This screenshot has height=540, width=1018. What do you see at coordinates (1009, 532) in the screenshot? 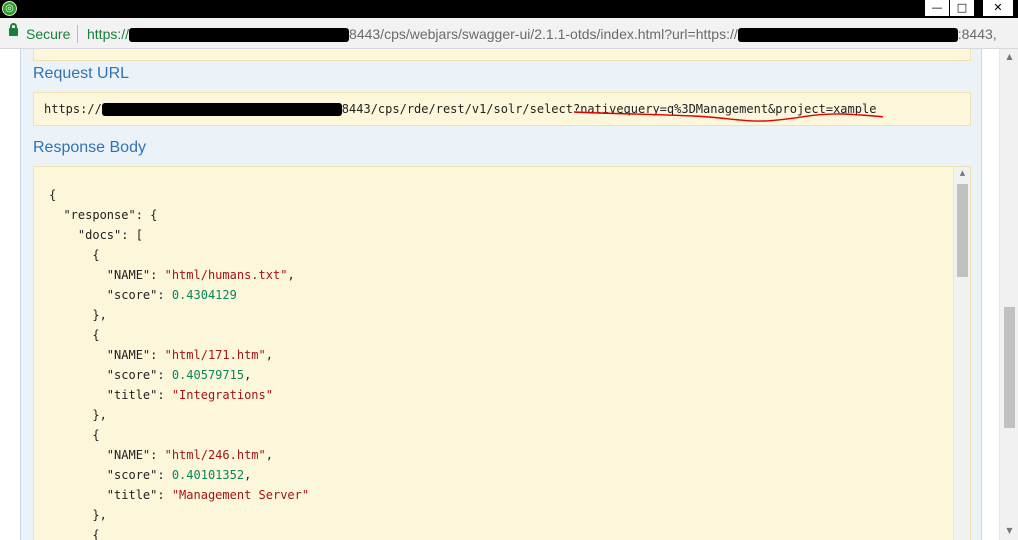
I see `scroll-down-arrow-icon: ▼` at bounding box center [1009, 532].